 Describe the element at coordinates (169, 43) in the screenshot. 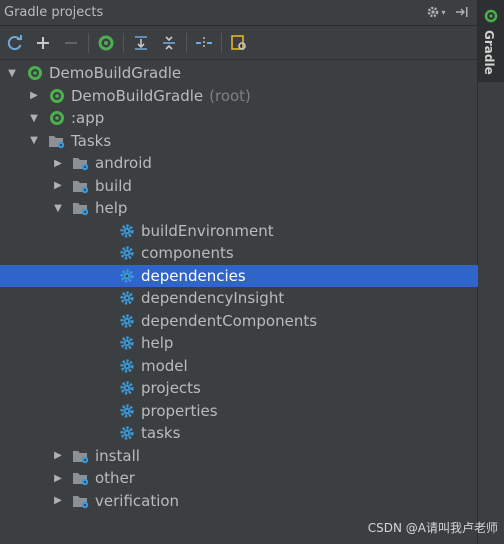

I see `collapse-all-icon` at that location.